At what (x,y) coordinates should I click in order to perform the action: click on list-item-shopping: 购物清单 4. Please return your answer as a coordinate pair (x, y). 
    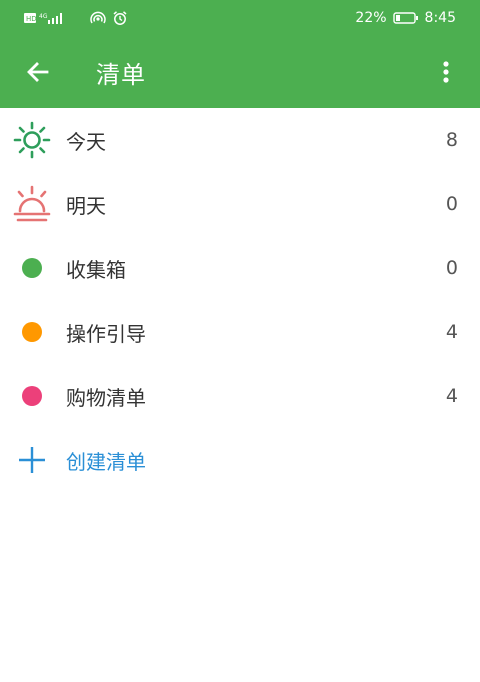
    Looking at the image, I should click on (240, 396).